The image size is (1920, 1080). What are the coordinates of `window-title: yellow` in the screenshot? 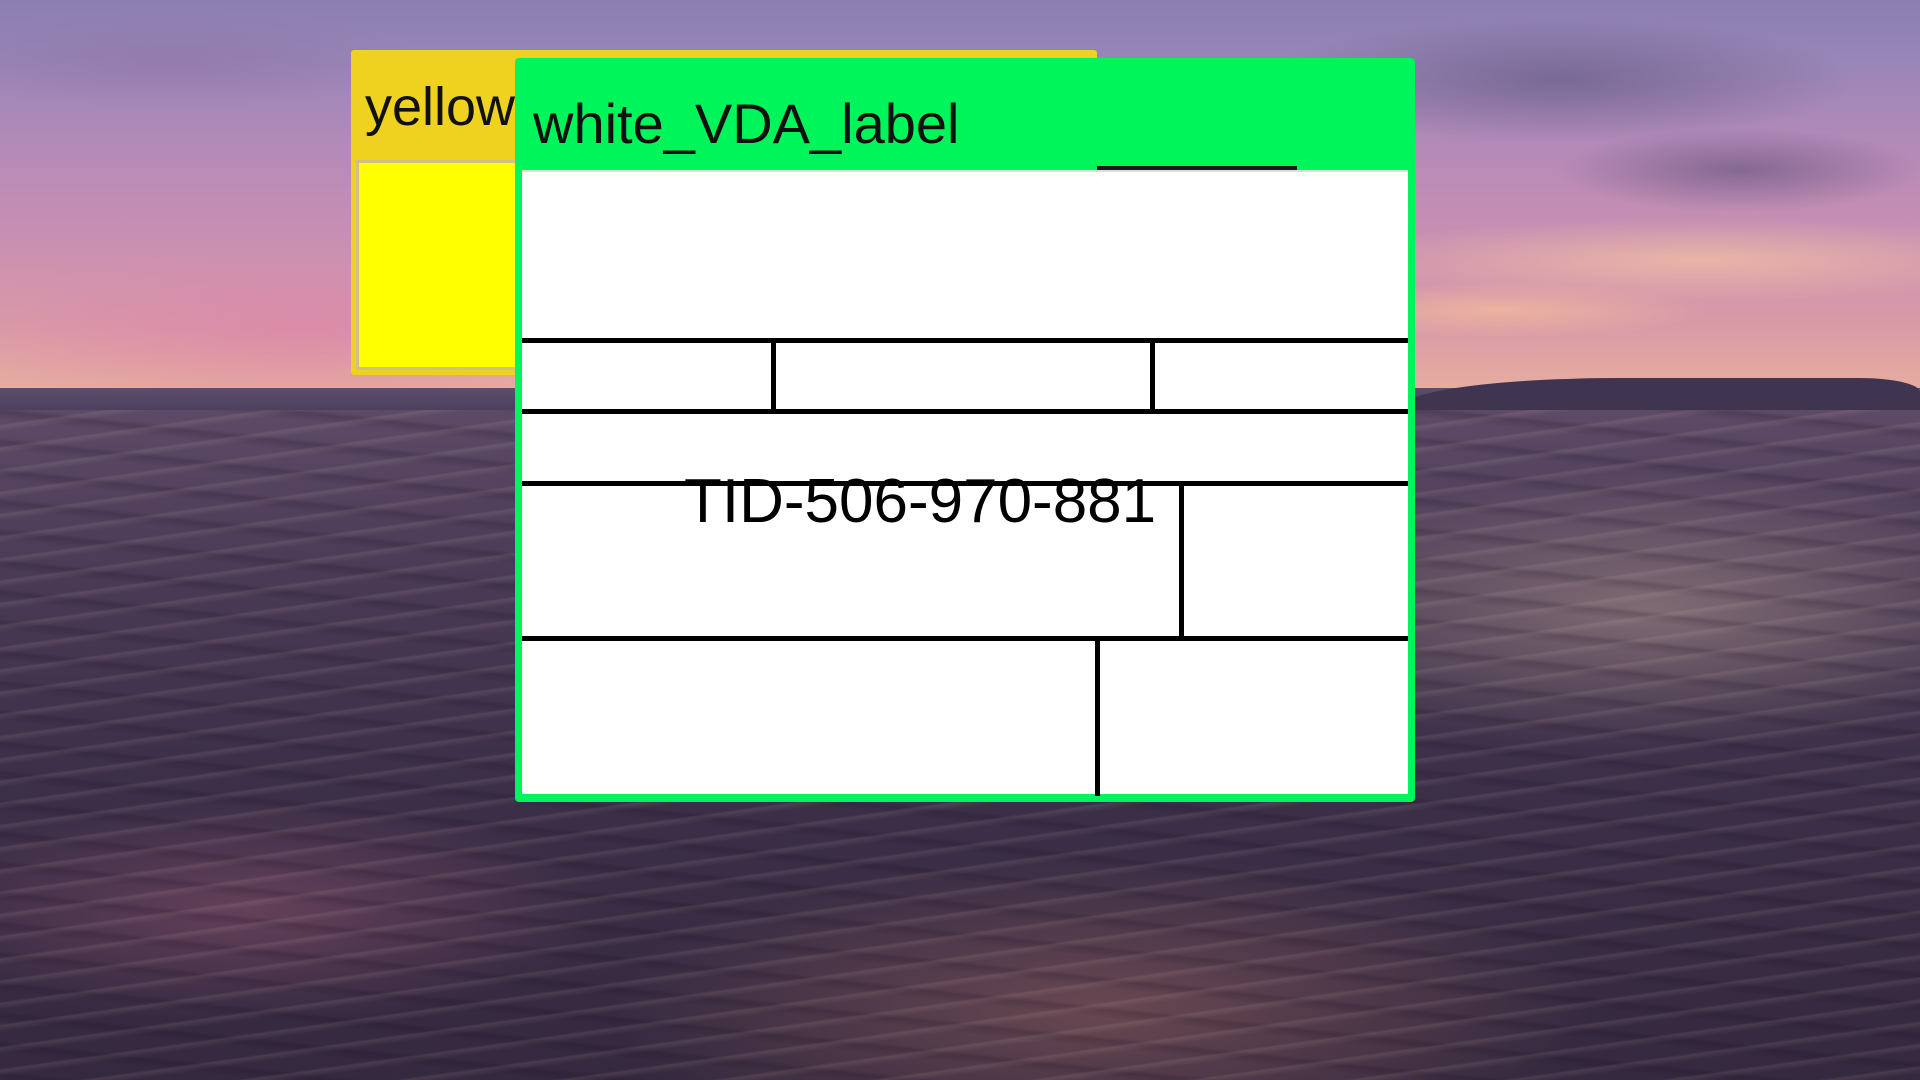 It's located at (440, 107).